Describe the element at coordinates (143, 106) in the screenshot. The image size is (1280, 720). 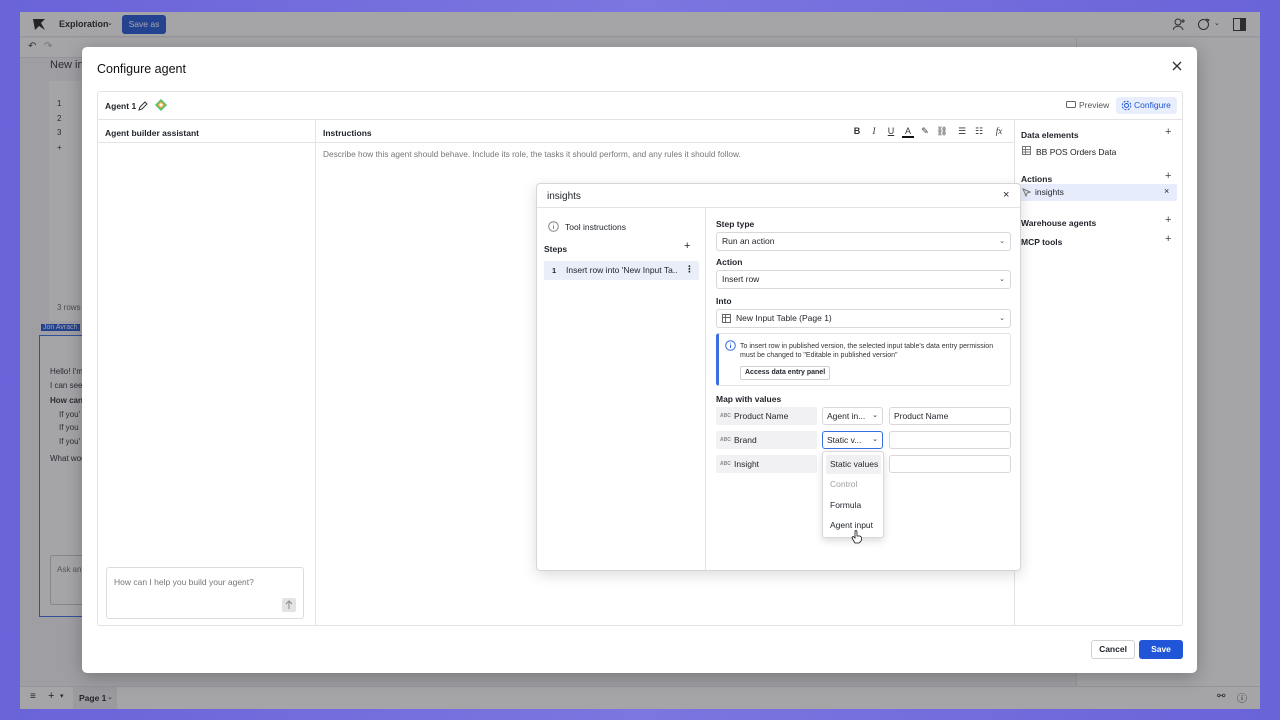
I see `edit-icon` at that location.